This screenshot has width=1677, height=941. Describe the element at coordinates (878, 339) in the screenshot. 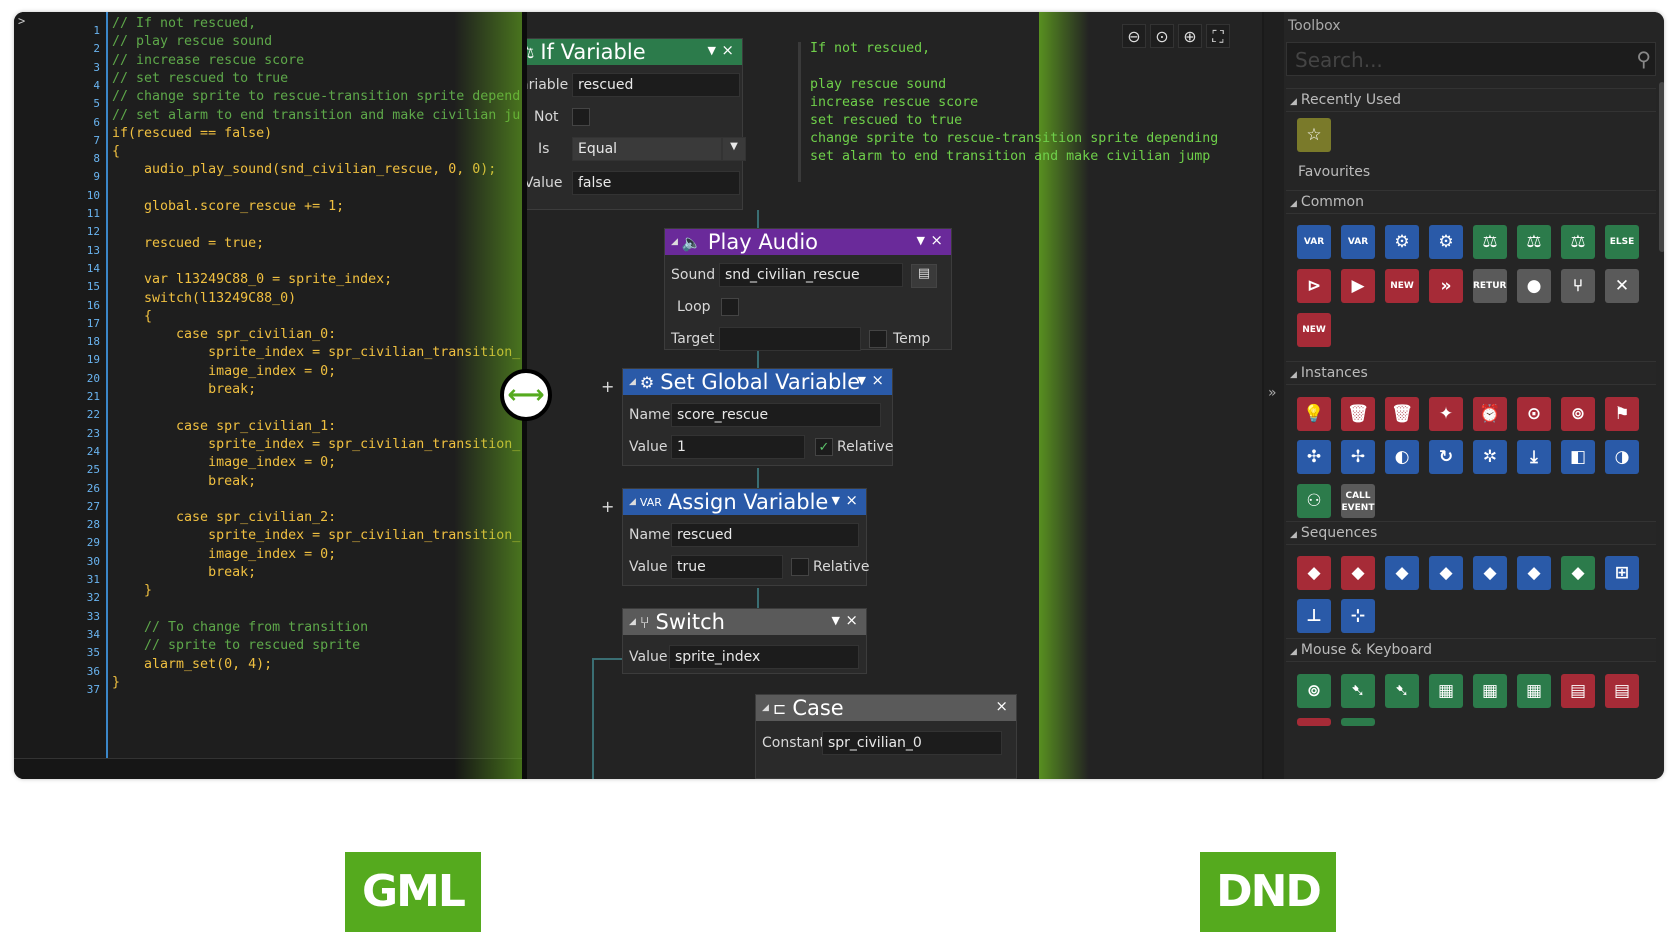

I see `temp-checkbox` at that location.